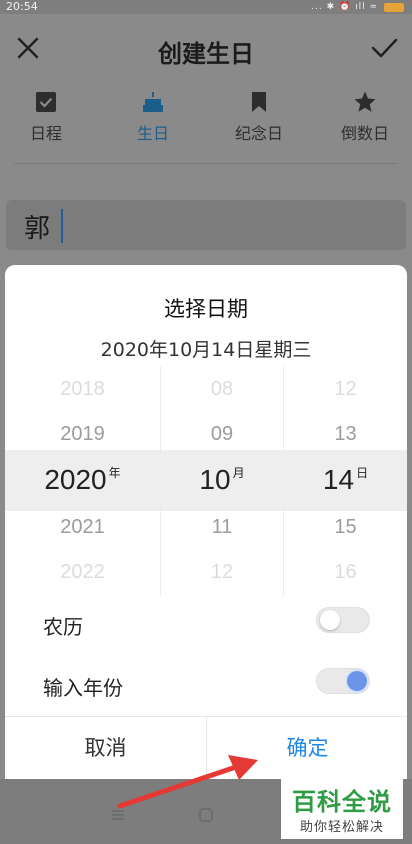 This screenshot has width=412, height=844. Describe the element at coordinates (153, 102) in the screenshot. I see `cake-icon` at that location.